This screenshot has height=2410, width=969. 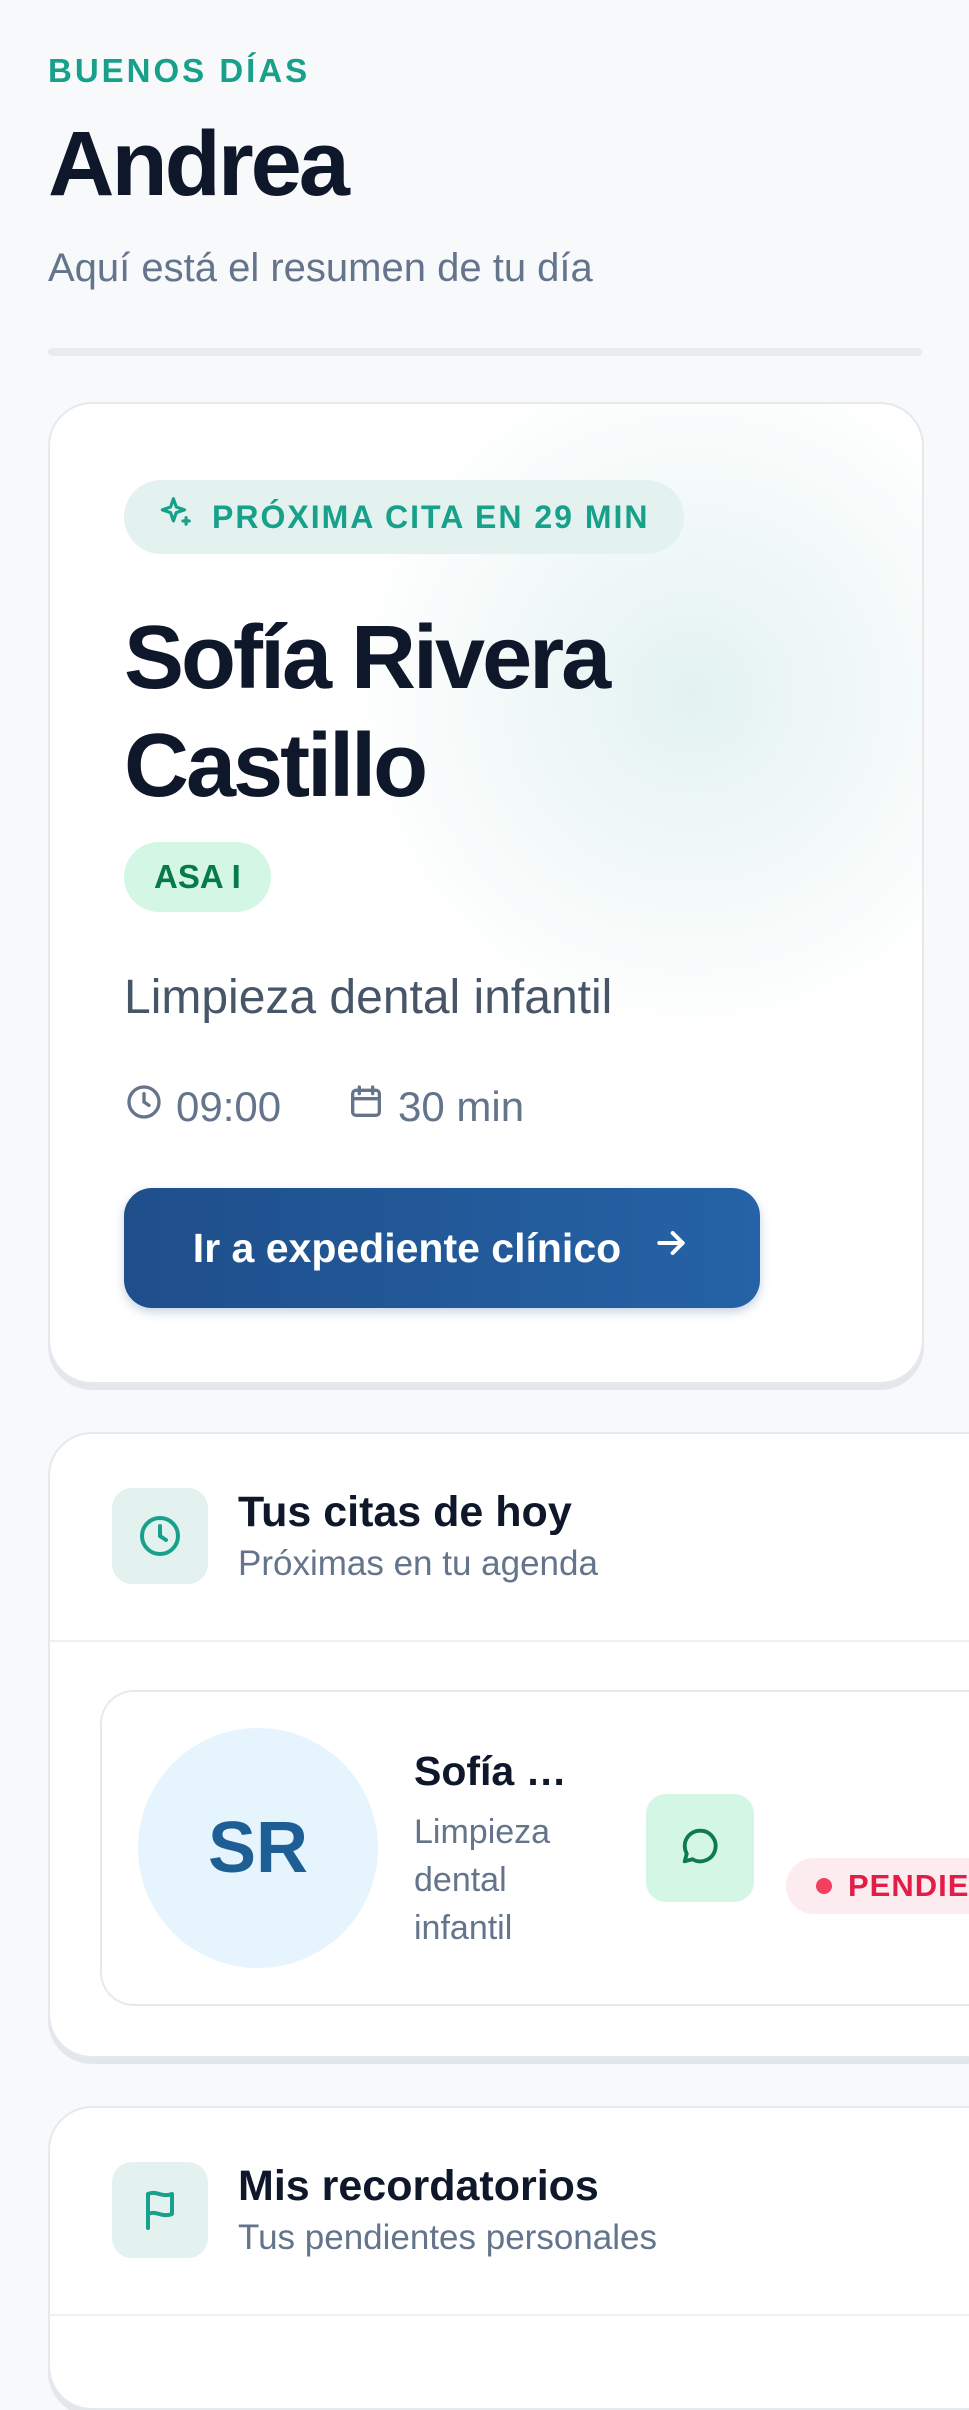 I want to click on appointment-procedure: Limpieza dental infantil, so click(x=482, y=1880).